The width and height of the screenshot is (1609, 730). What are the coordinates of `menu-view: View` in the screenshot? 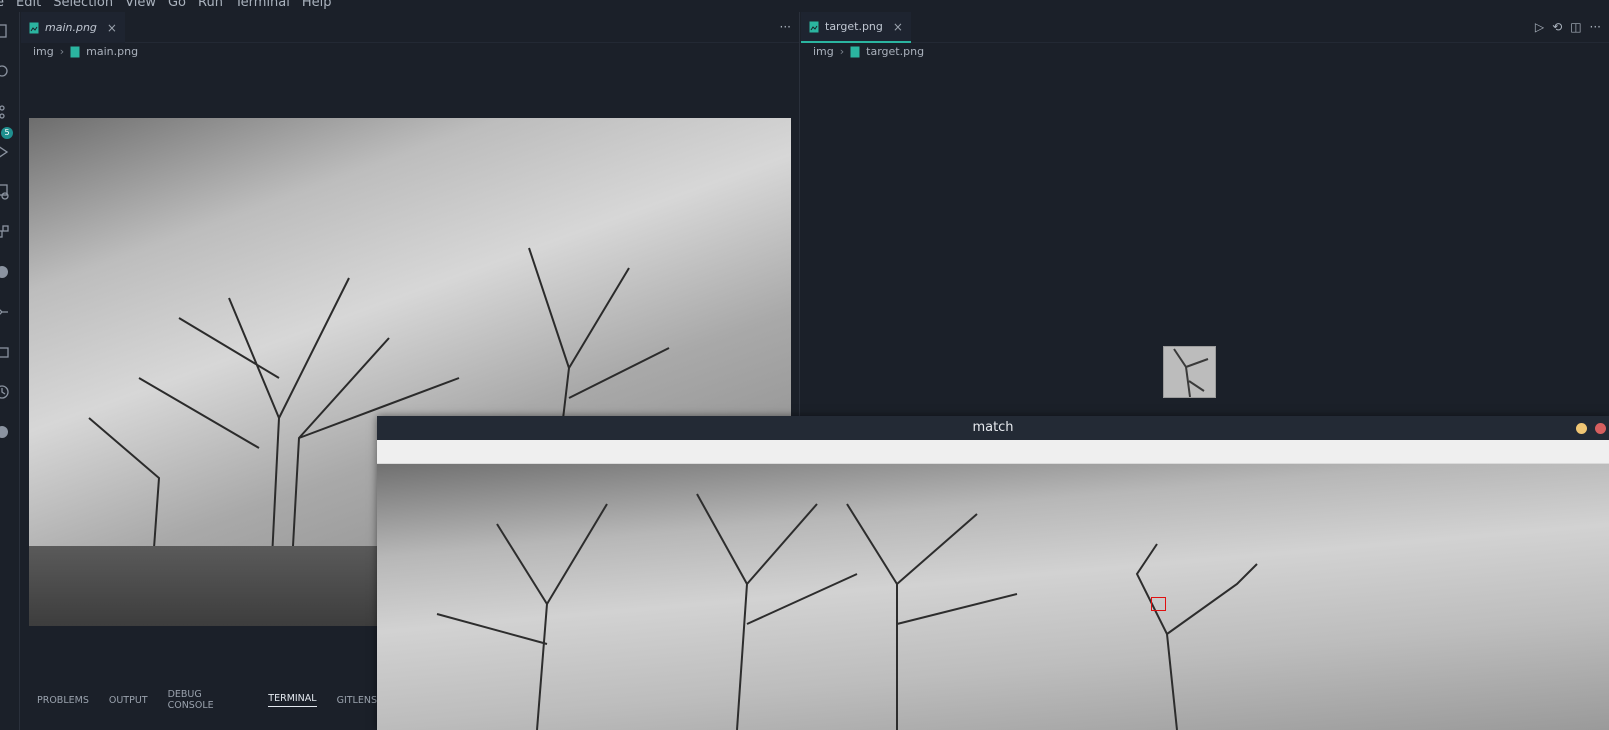 It's located at (140, 5).